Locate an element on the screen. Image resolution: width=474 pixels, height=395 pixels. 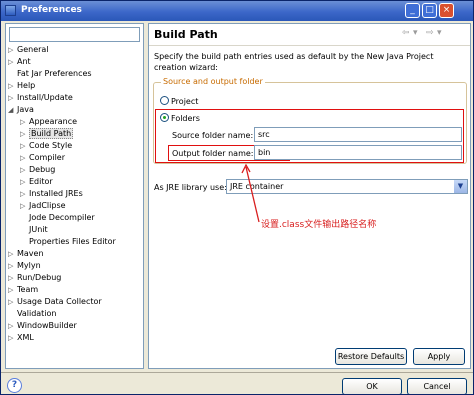
chevron-down-icon: ▾ is located at coordinates (415, 33).